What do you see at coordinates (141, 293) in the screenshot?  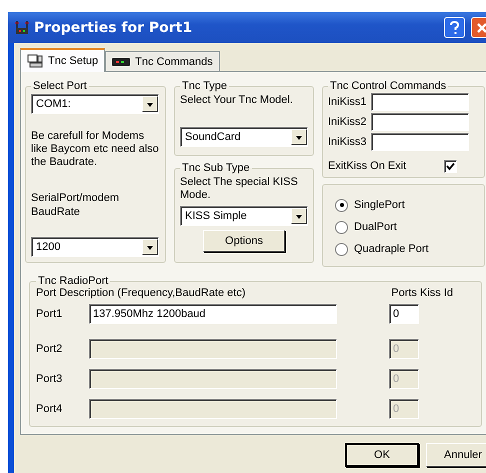 I see `column-header: Port Description (Frequency,BaudRate etc)` at bounding box center [141, 293].